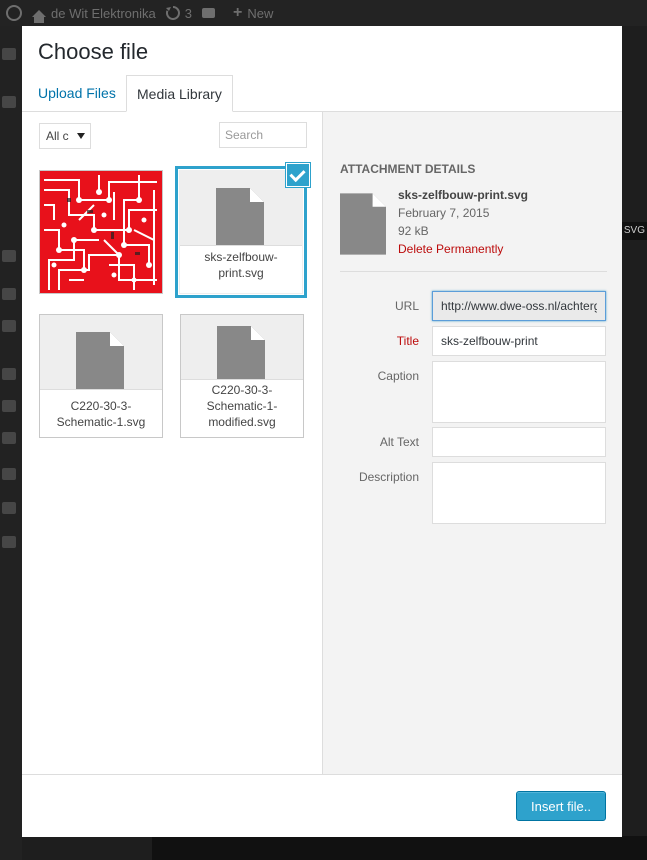 This screenshot has height=860, width=647. Describe the element at coordinates (388, 477) in the screenshot. I see `description-label: Description` at that location.